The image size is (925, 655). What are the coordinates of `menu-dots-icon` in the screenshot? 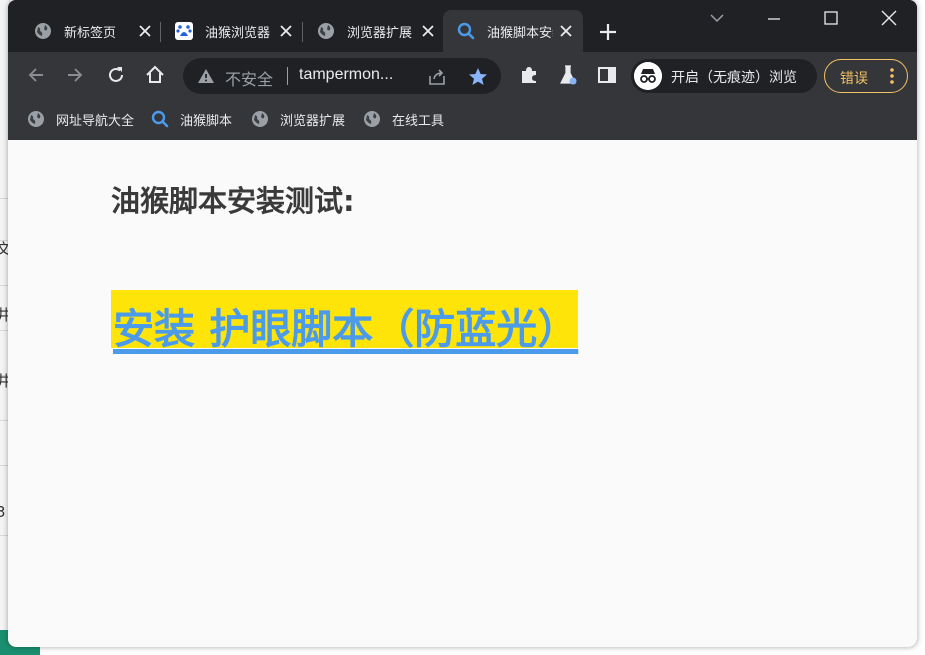 It's located at (892, 76).